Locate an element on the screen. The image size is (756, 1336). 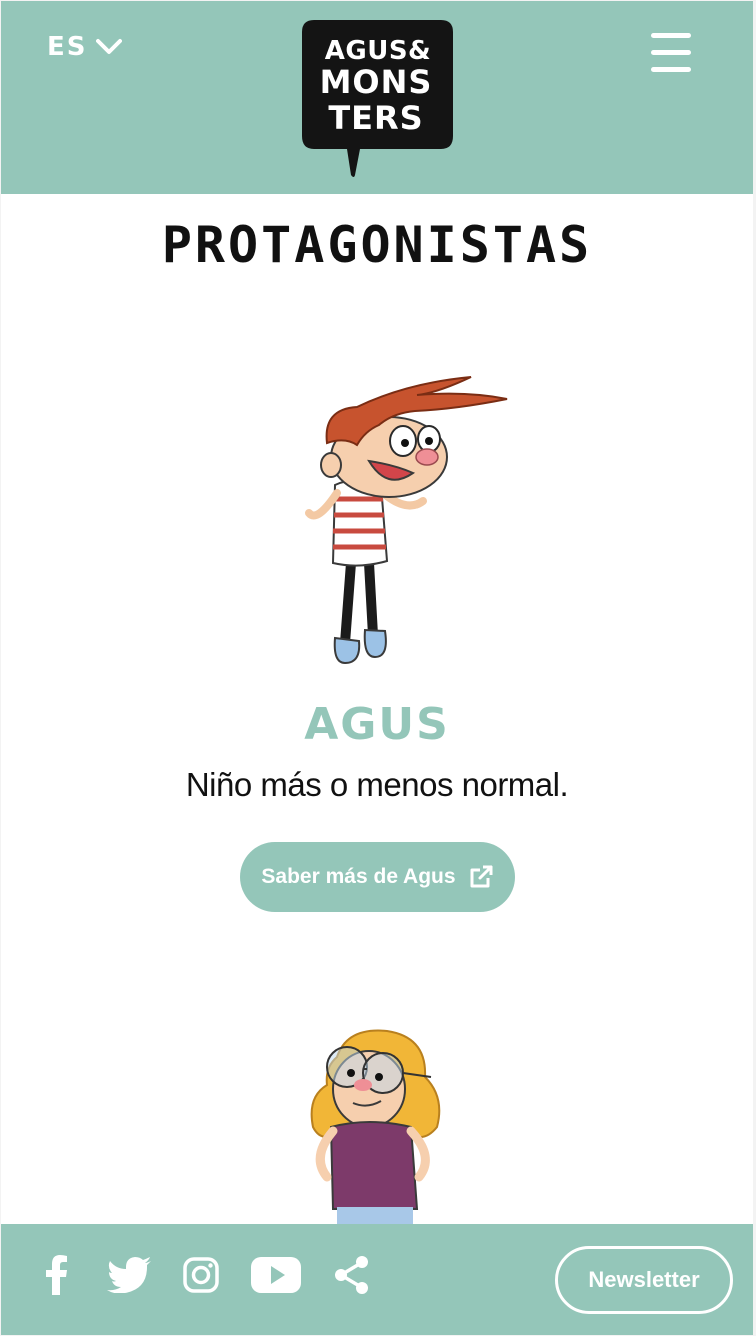
logo-line-1: AGUS& is located at coordinates (378, 51).